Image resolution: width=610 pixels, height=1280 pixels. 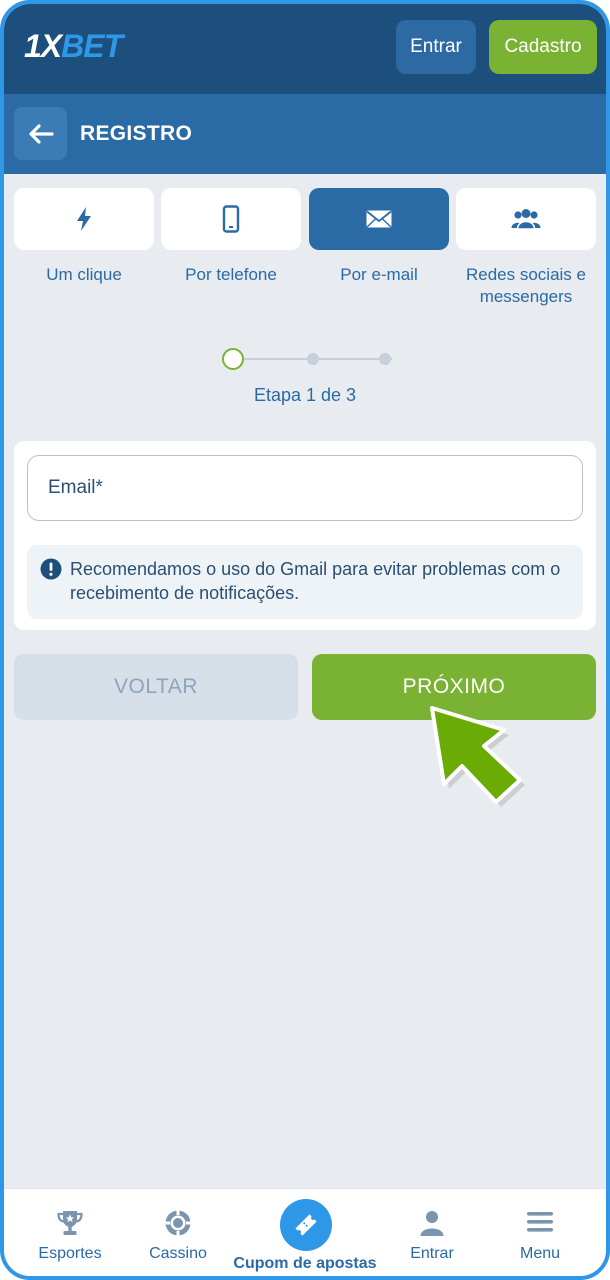 I want to click on nav-casino: Cassino, so click(x=178, y=1232).